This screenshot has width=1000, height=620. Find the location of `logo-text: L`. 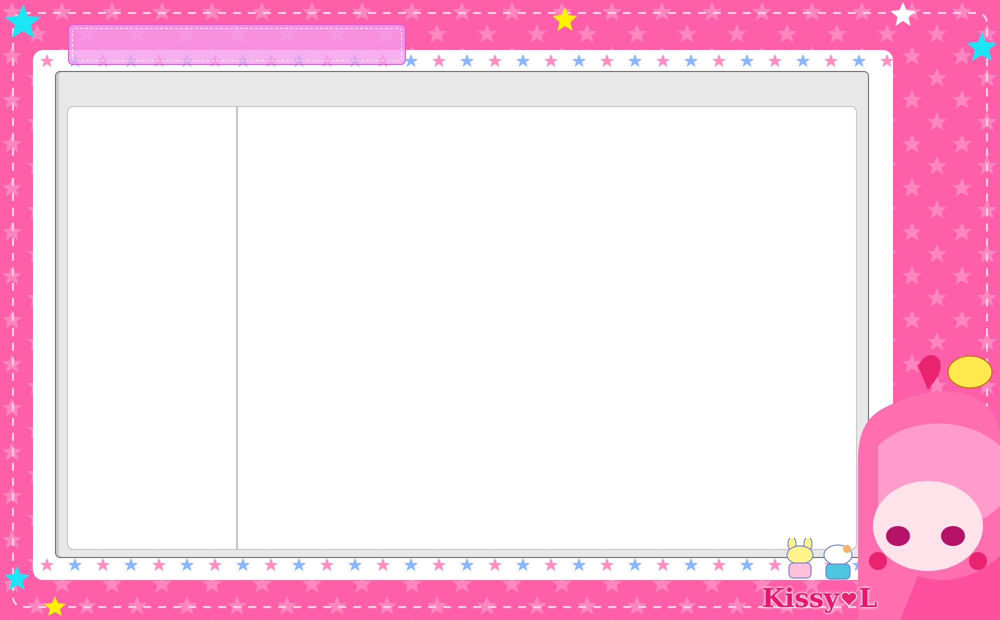

logo-text: L is located at coordinates (868, 599).